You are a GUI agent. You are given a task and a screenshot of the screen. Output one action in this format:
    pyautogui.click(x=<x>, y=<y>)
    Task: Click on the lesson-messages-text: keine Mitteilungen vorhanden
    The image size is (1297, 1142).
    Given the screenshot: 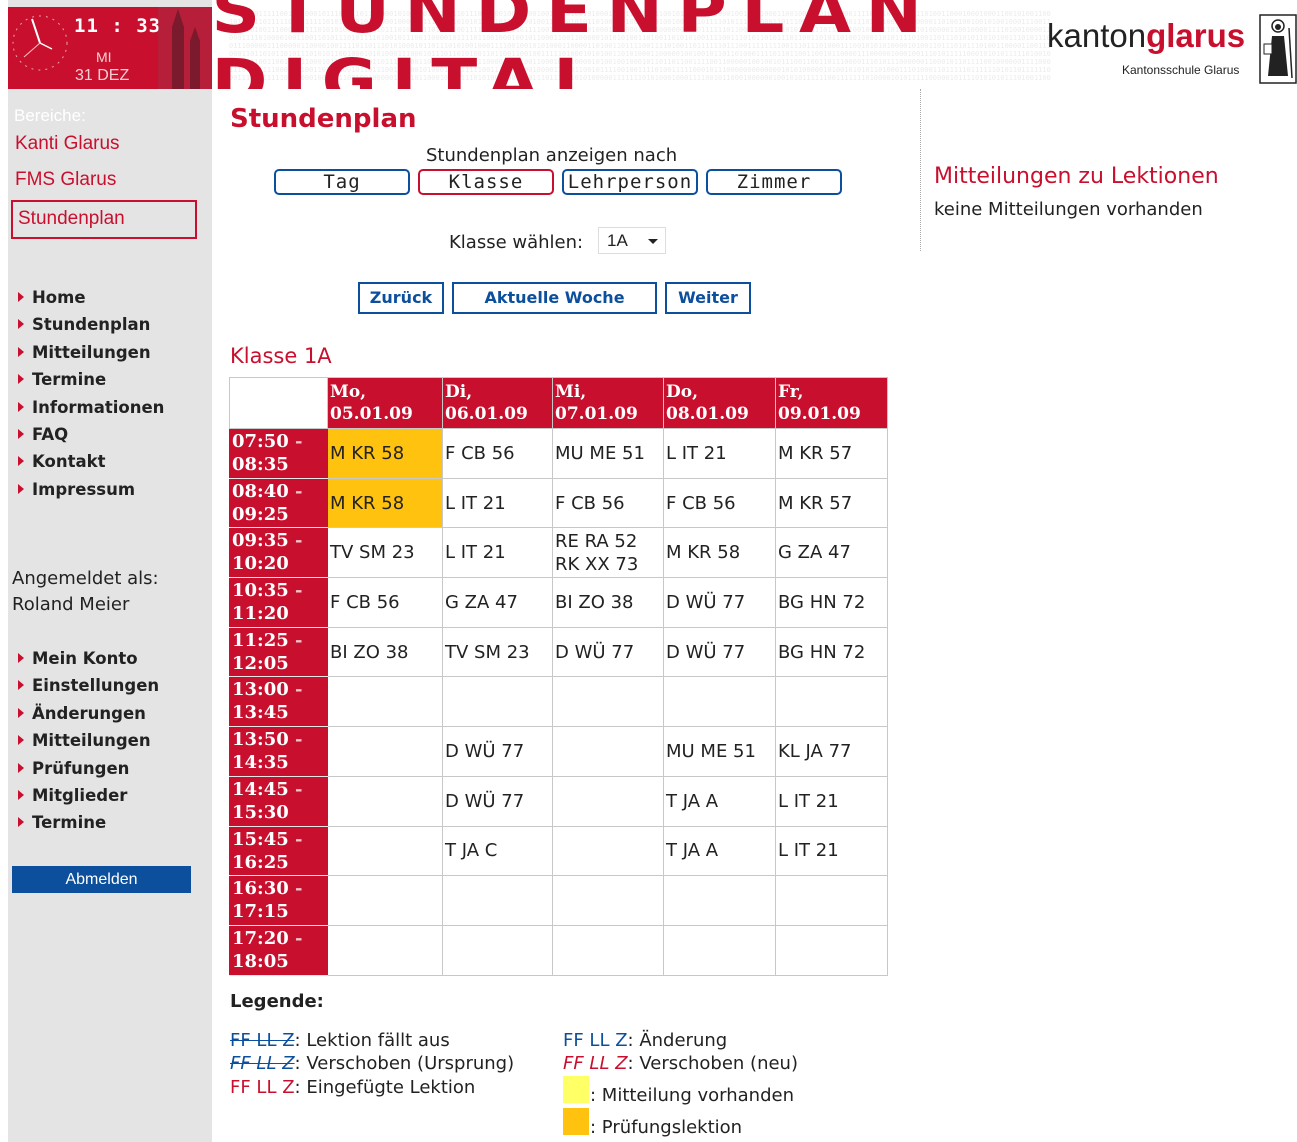 What is the action you would take?
    pyautogui.click(x=1068, y=209)
    